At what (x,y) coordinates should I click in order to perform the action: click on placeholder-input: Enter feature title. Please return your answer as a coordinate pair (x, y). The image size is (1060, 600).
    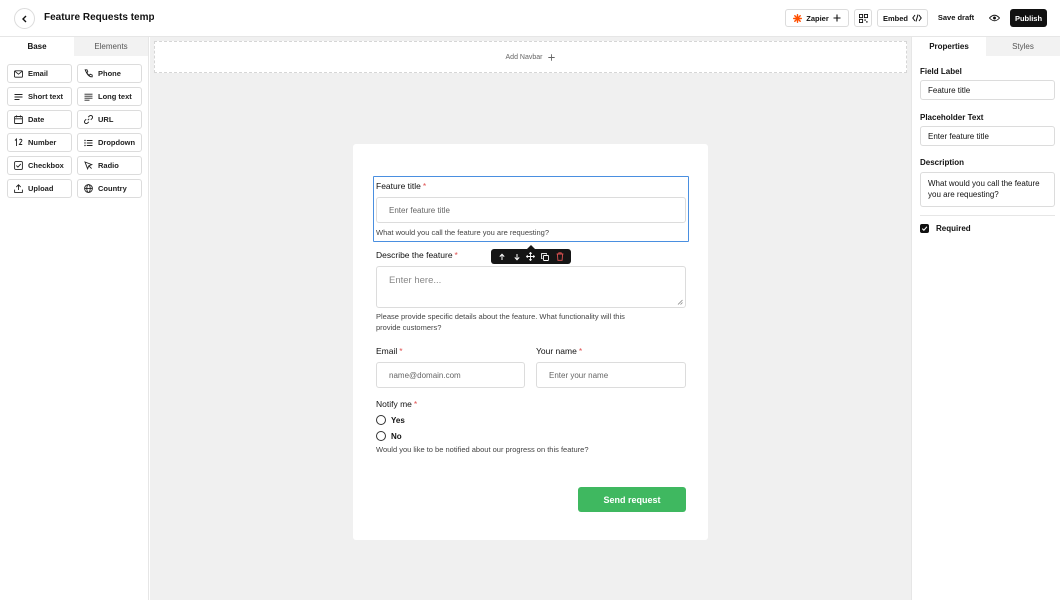
    Looking at the image, I should click on (987, 136).